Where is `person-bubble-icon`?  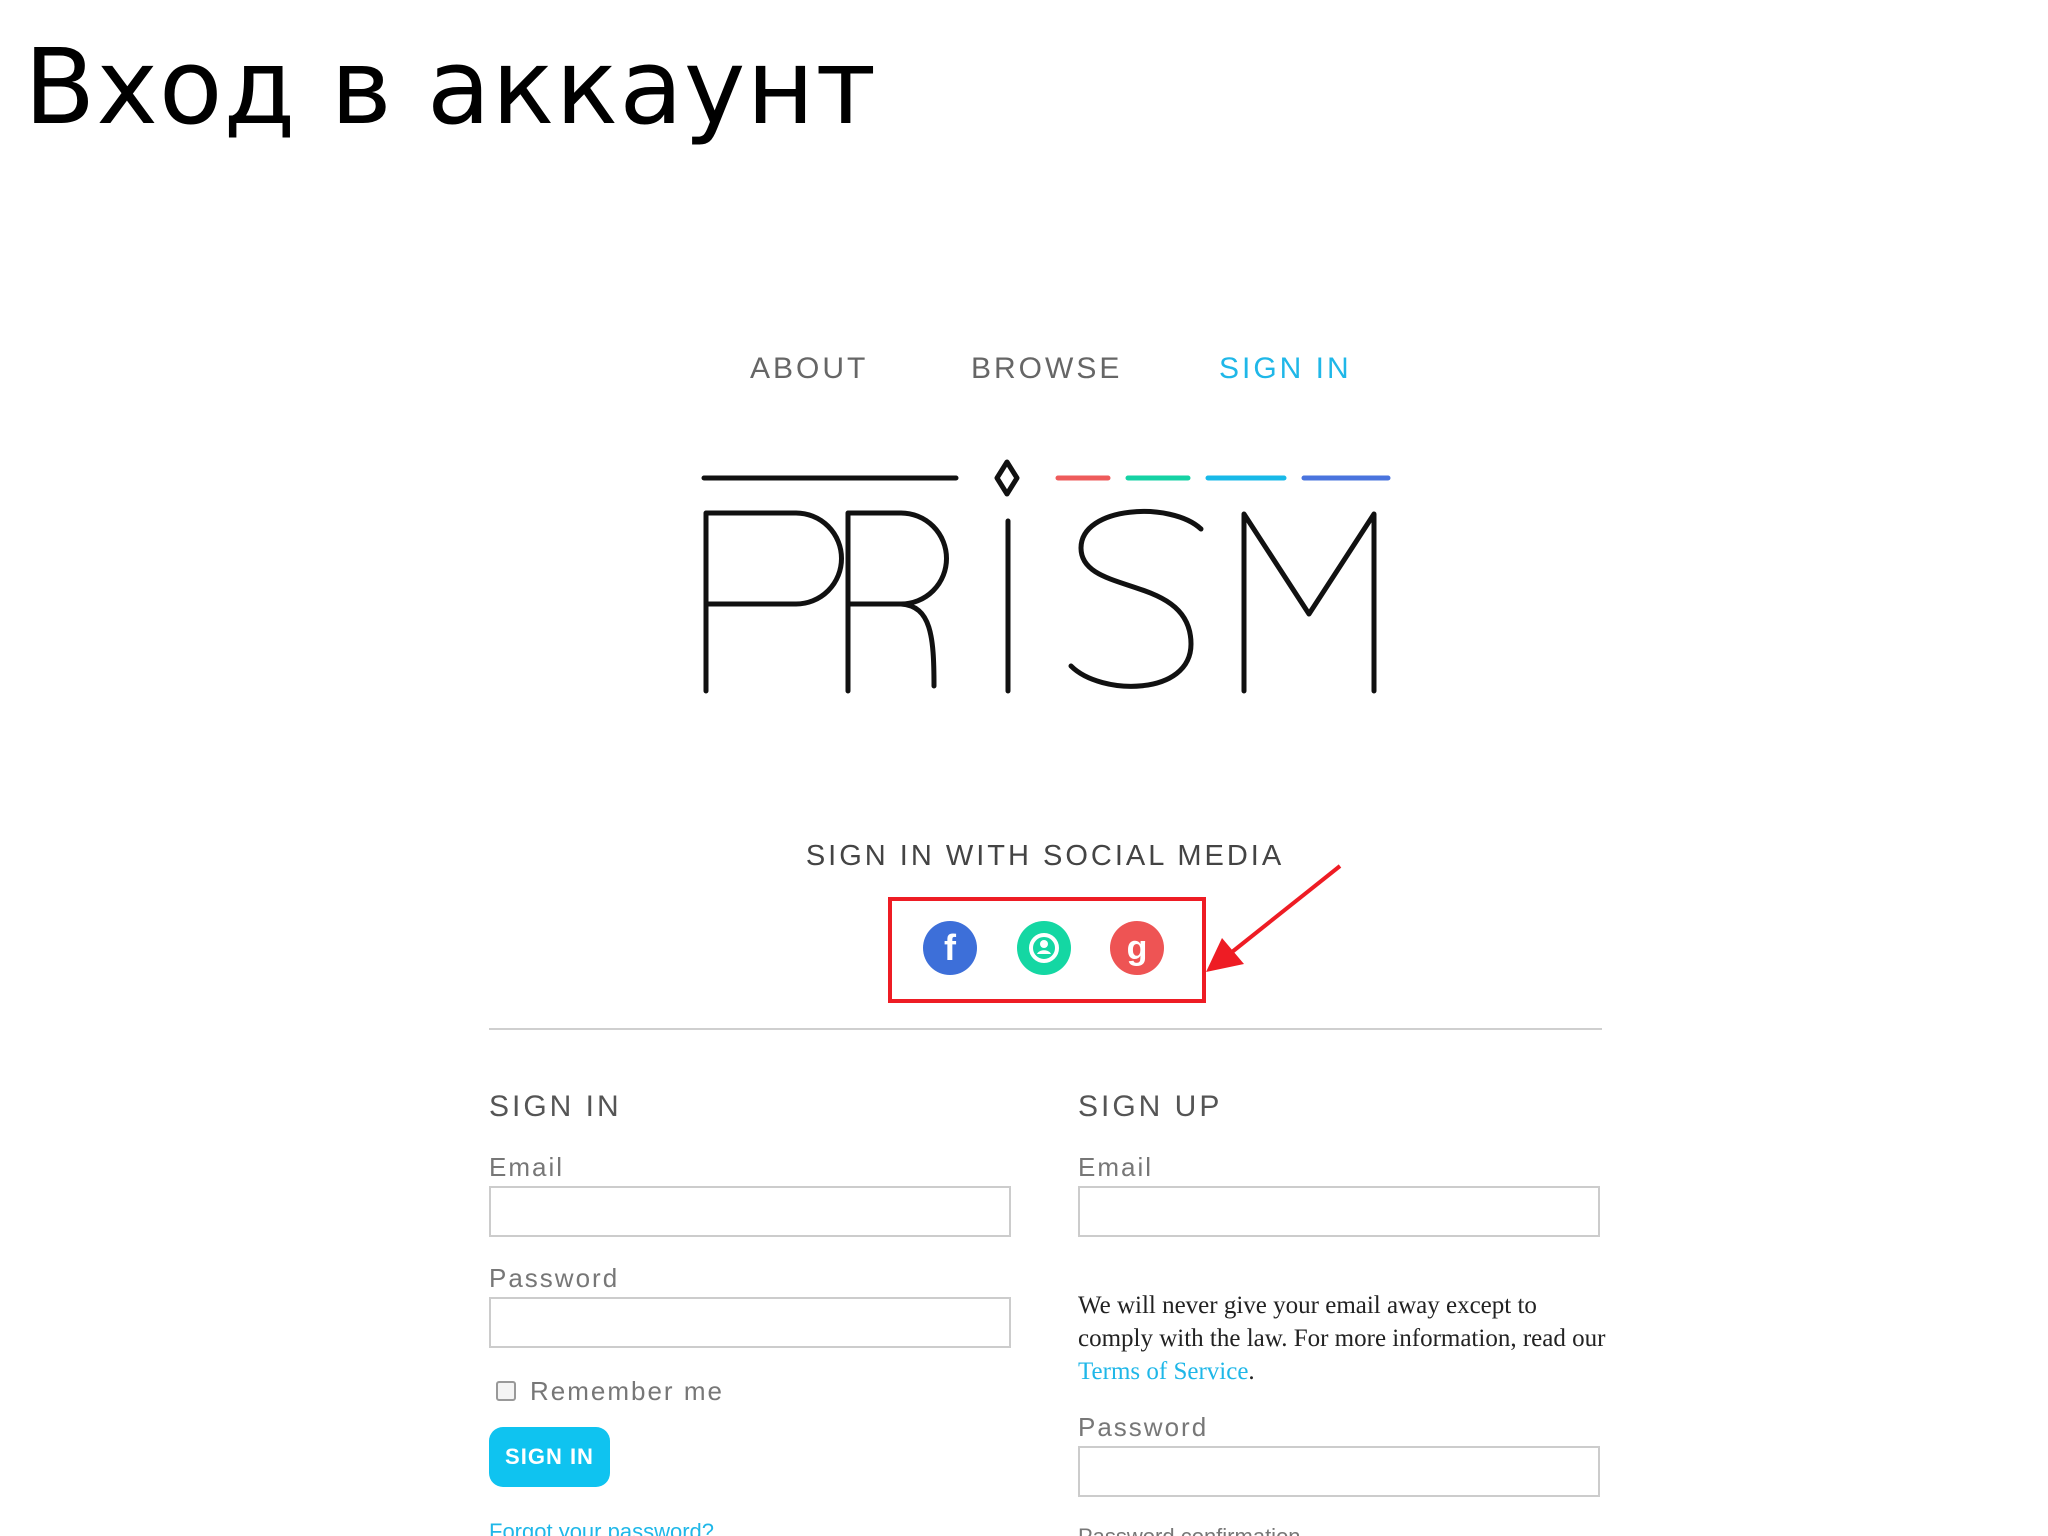
person-bubble-icon is located at coordinates (1044, 948).